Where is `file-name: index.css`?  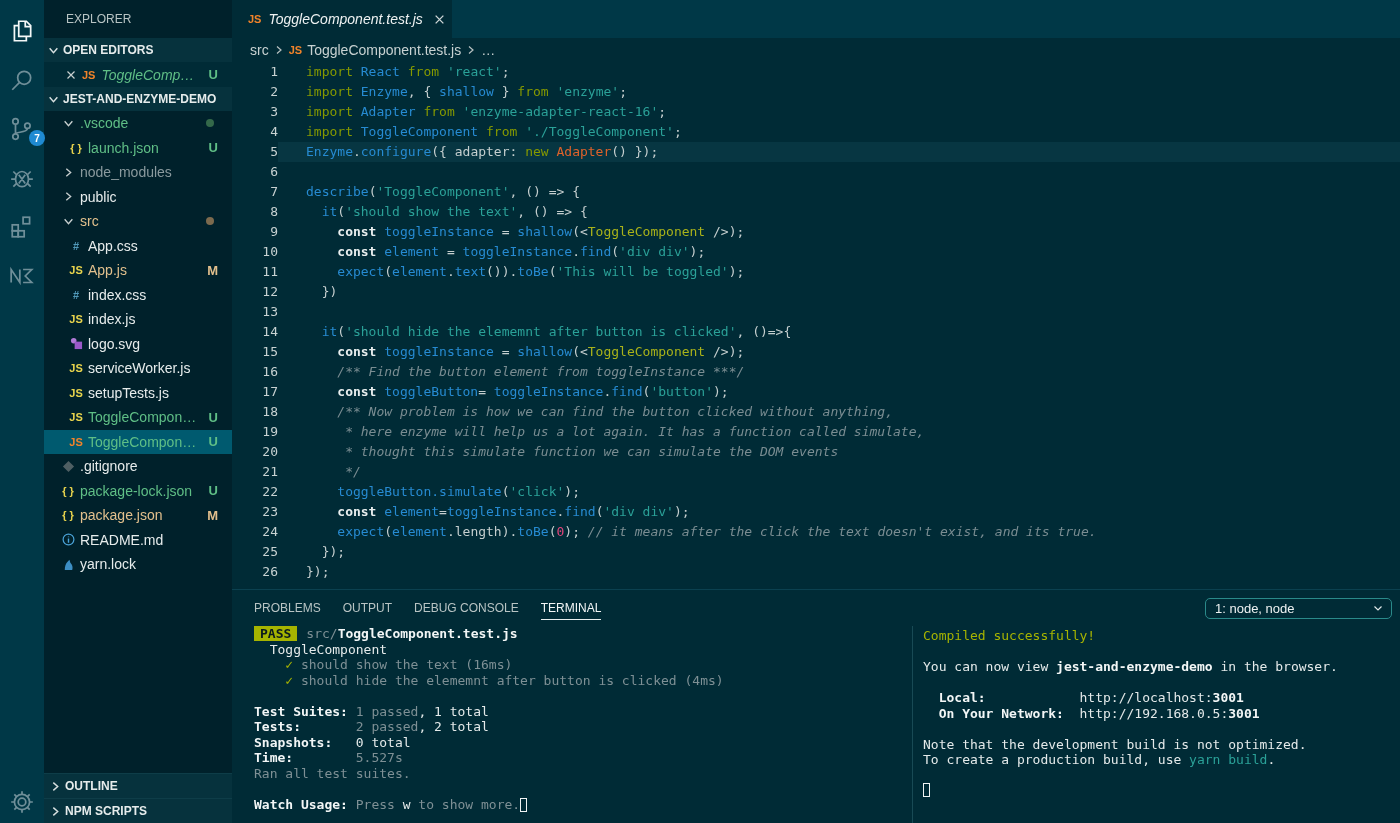 file-name: index.css is located at coordinates (117, 294).